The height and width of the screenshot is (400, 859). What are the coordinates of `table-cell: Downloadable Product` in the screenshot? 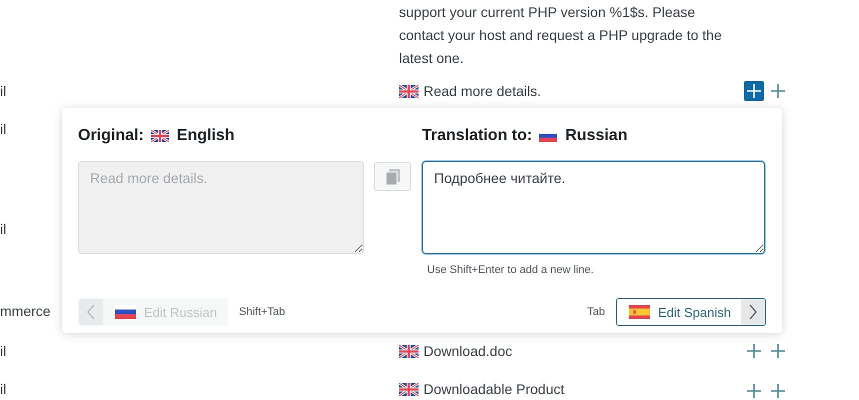 It's located at (494, 389).